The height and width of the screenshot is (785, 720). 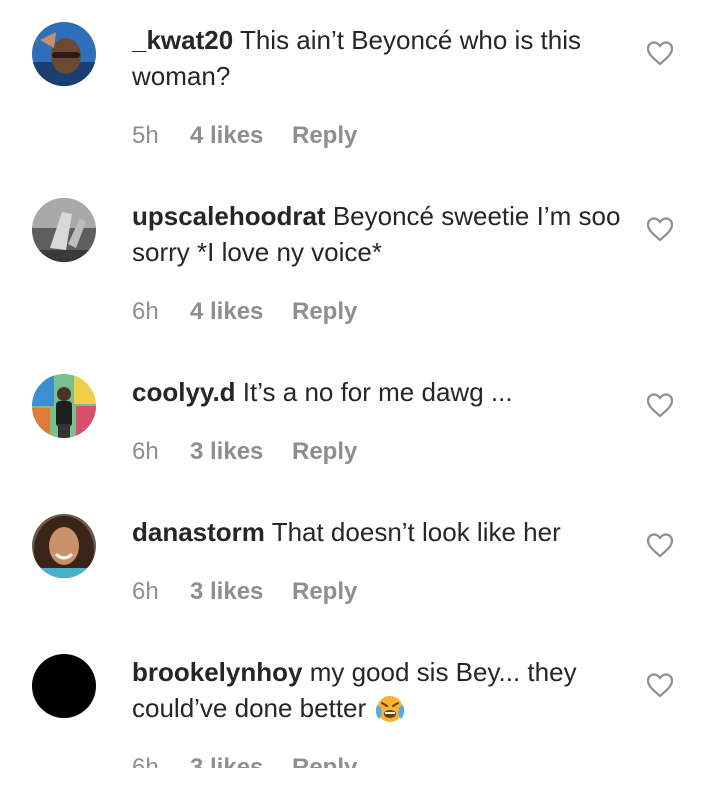 I want to click on comment-username: danastorm, so click(x=198, y=532).